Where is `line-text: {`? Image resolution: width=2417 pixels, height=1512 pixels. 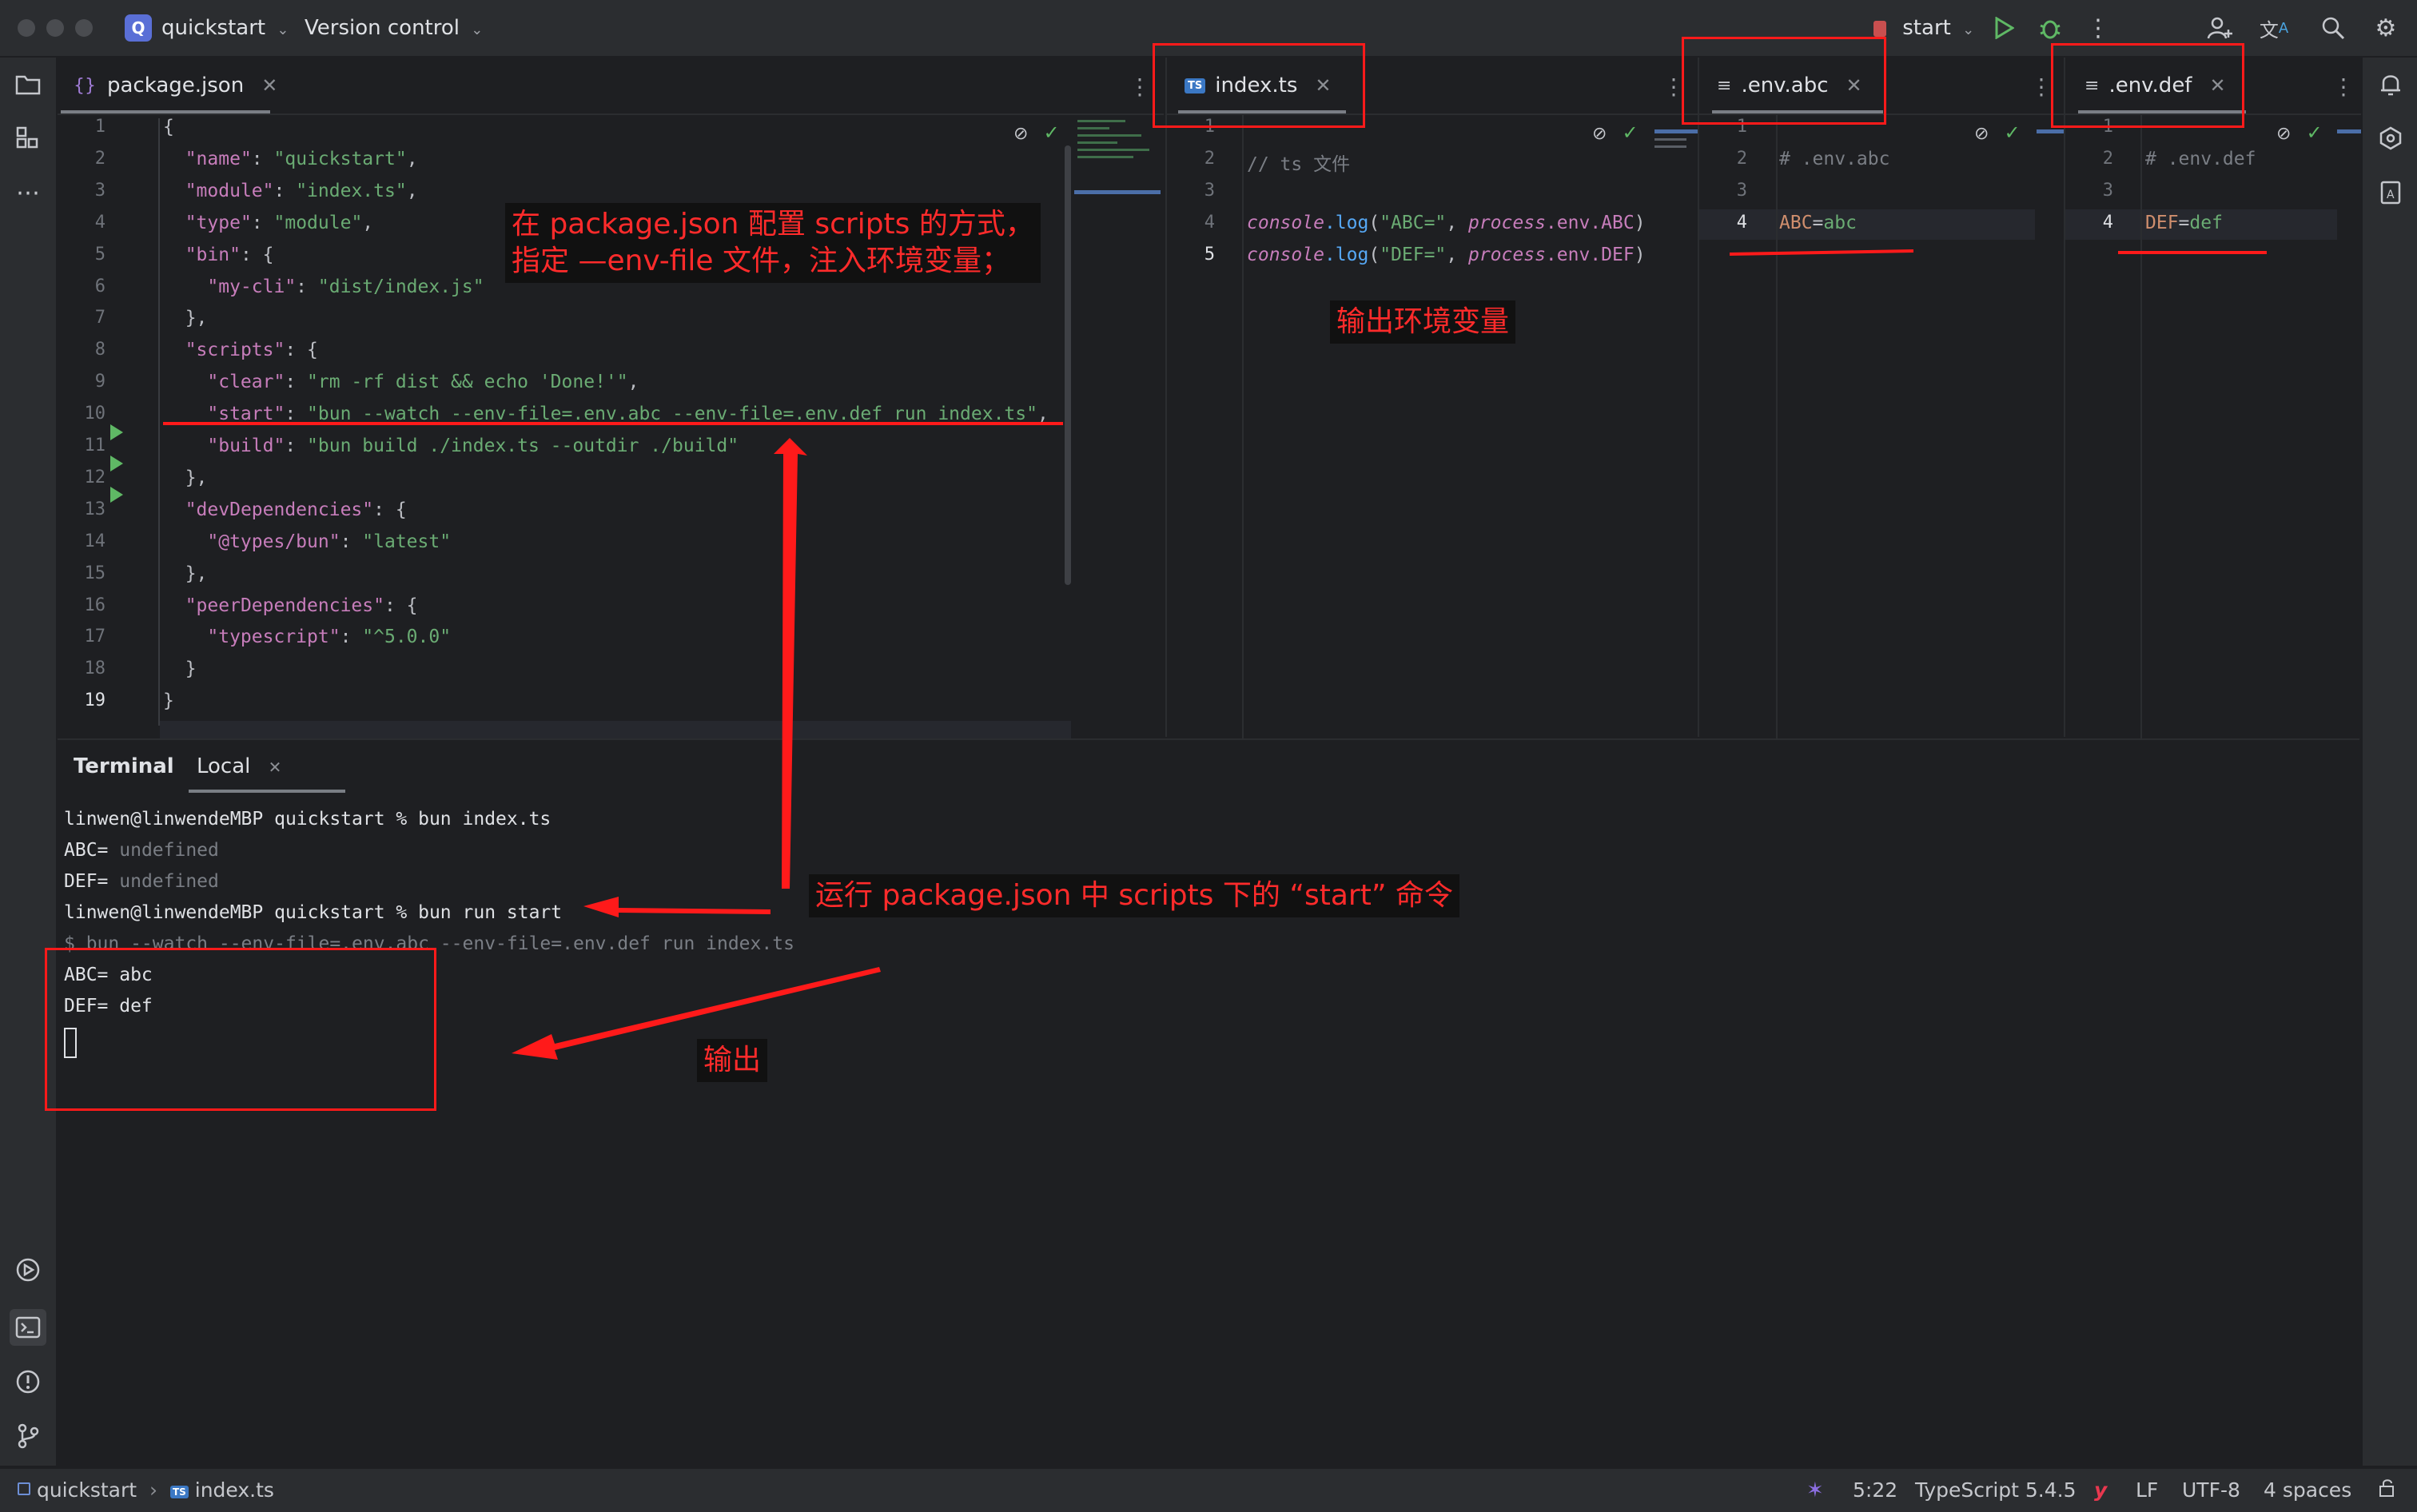 line-text: { is located at coordinates (168, 127).